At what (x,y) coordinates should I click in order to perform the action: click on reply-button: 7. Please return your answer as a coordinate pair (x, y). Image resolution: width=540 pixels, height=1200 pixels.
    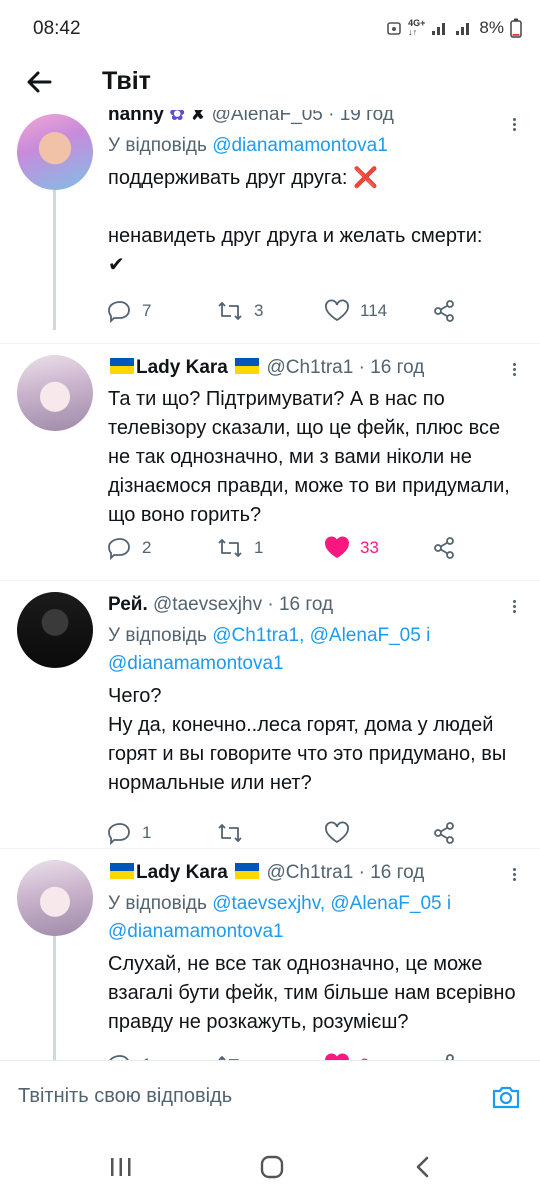
    Looking at the image, I should click on (129, 311).